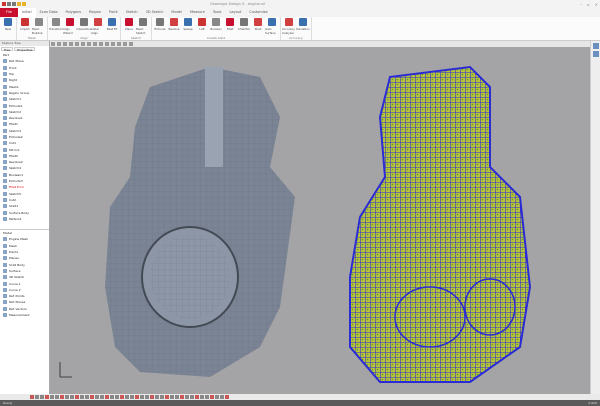 The image size is (600, 406). Describe the element at coordinates (303, 26) in the screenshot. I see `deviation-button: Deviation` at that location.